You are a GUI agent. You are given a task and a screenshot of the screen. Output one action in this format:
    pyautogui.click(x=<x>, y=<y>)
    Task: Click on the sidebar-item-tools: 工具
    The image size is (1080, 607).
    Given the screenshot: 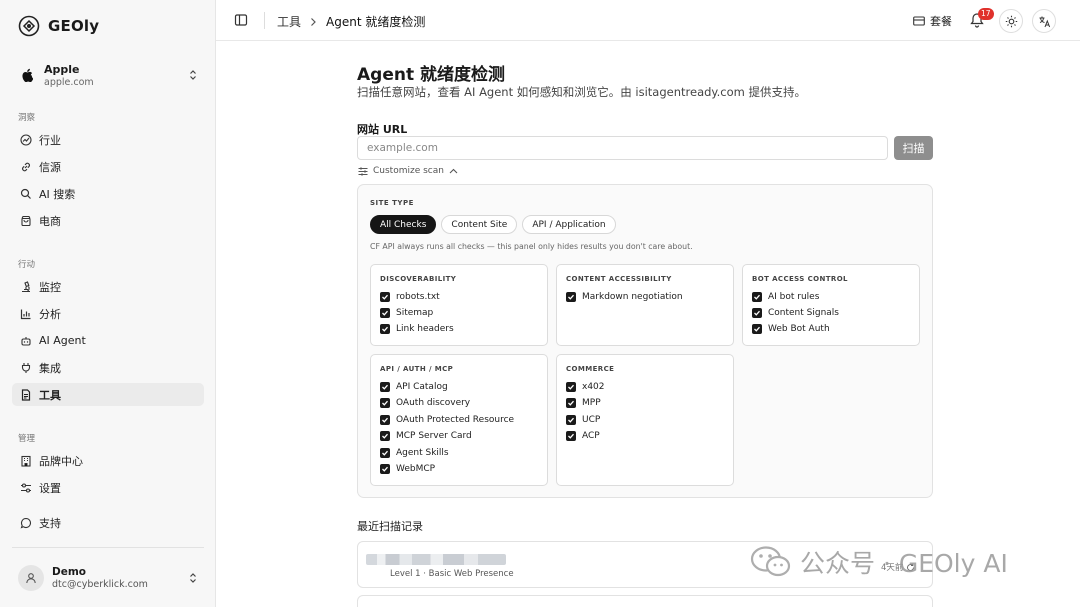 What is the action you would take?
    pyautogui.click(x=108, y=394)
    